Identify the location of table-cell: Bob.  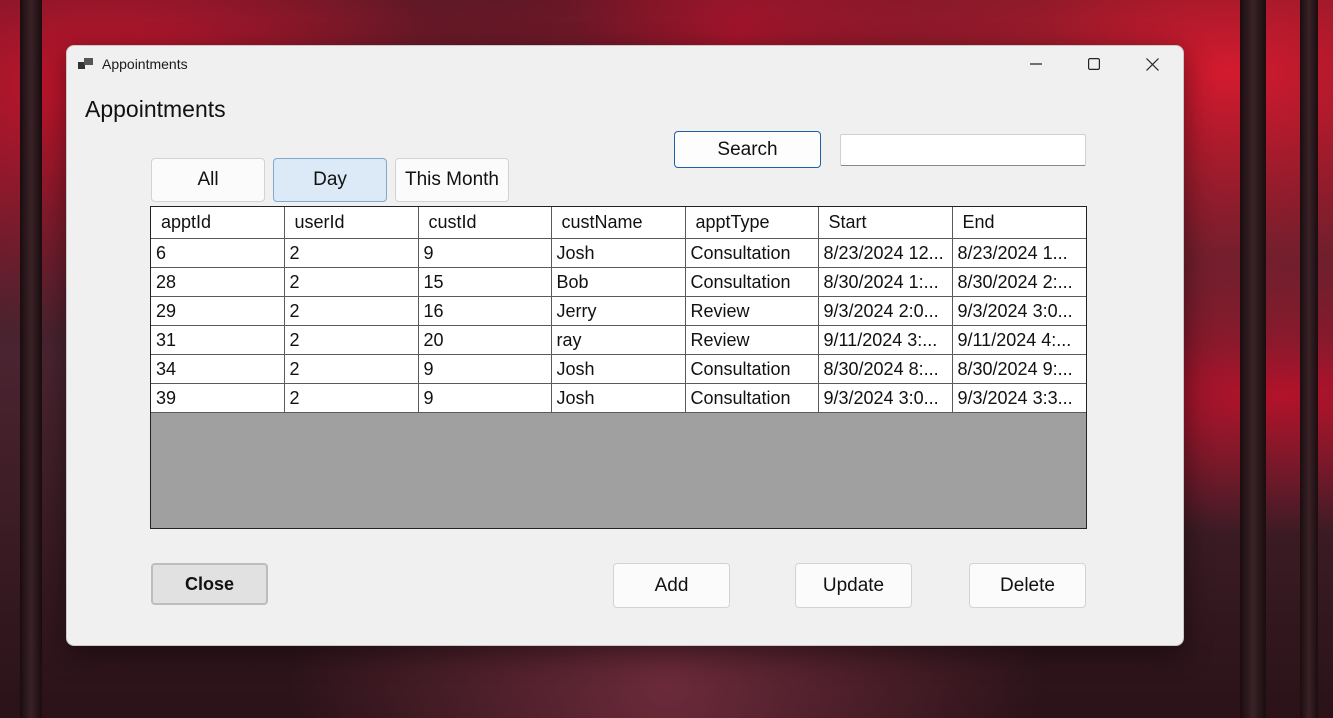
(618, 282).